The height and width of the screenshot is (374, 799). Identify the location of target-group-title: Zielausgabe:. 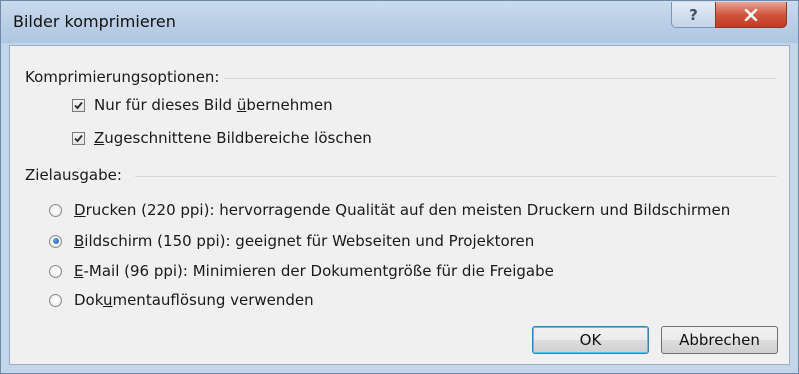
(73, 175).